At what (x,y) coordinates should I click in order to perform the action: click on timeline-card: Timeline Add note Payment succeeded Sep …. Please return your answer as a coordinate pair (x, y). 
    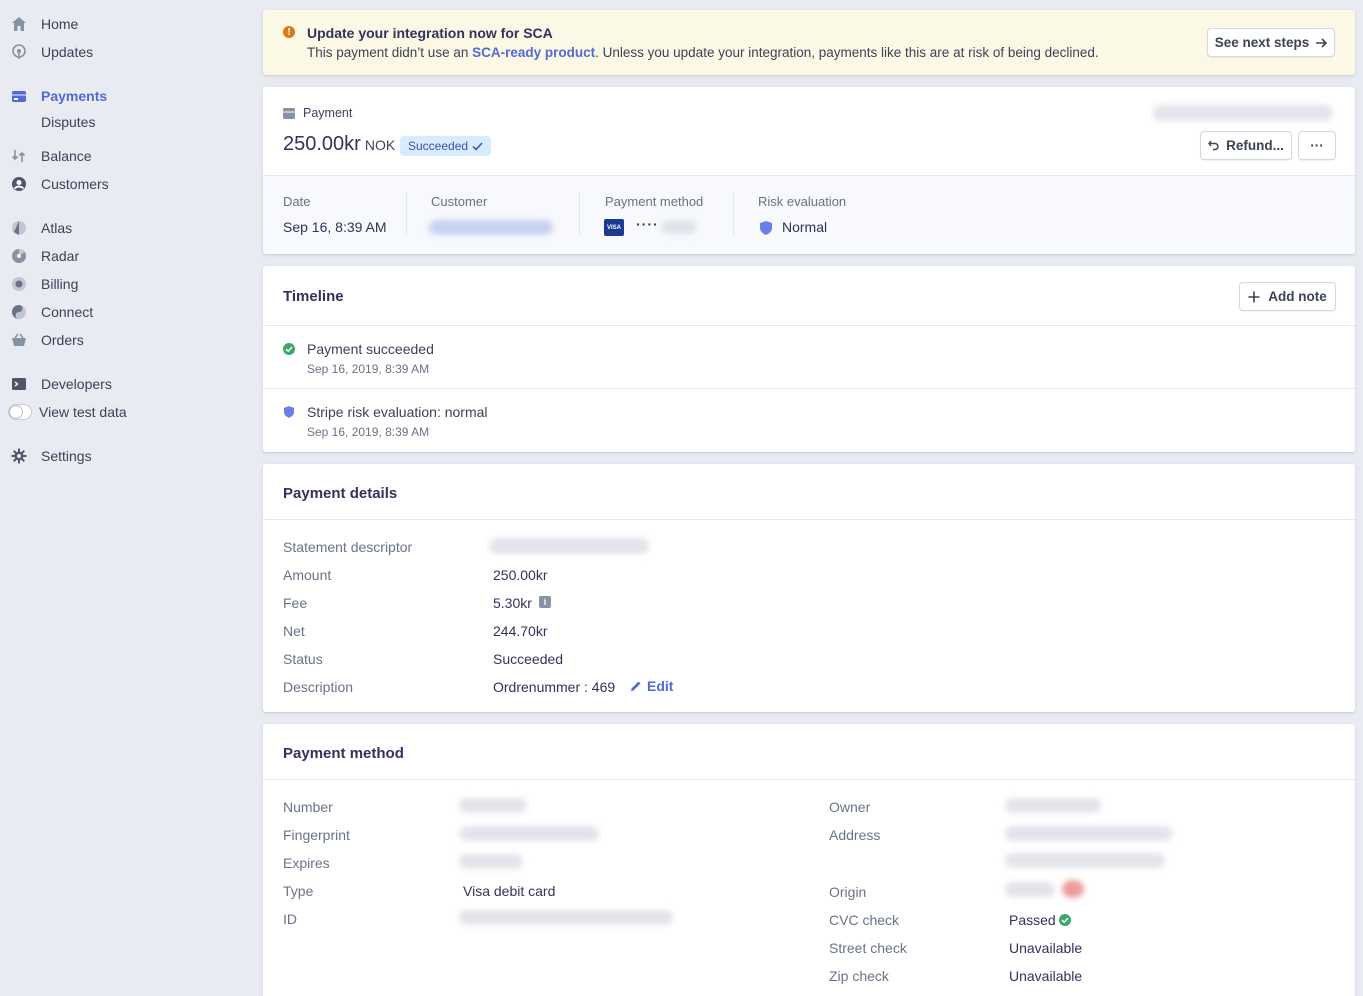
    Looking at the image, I should click on (809, 359).